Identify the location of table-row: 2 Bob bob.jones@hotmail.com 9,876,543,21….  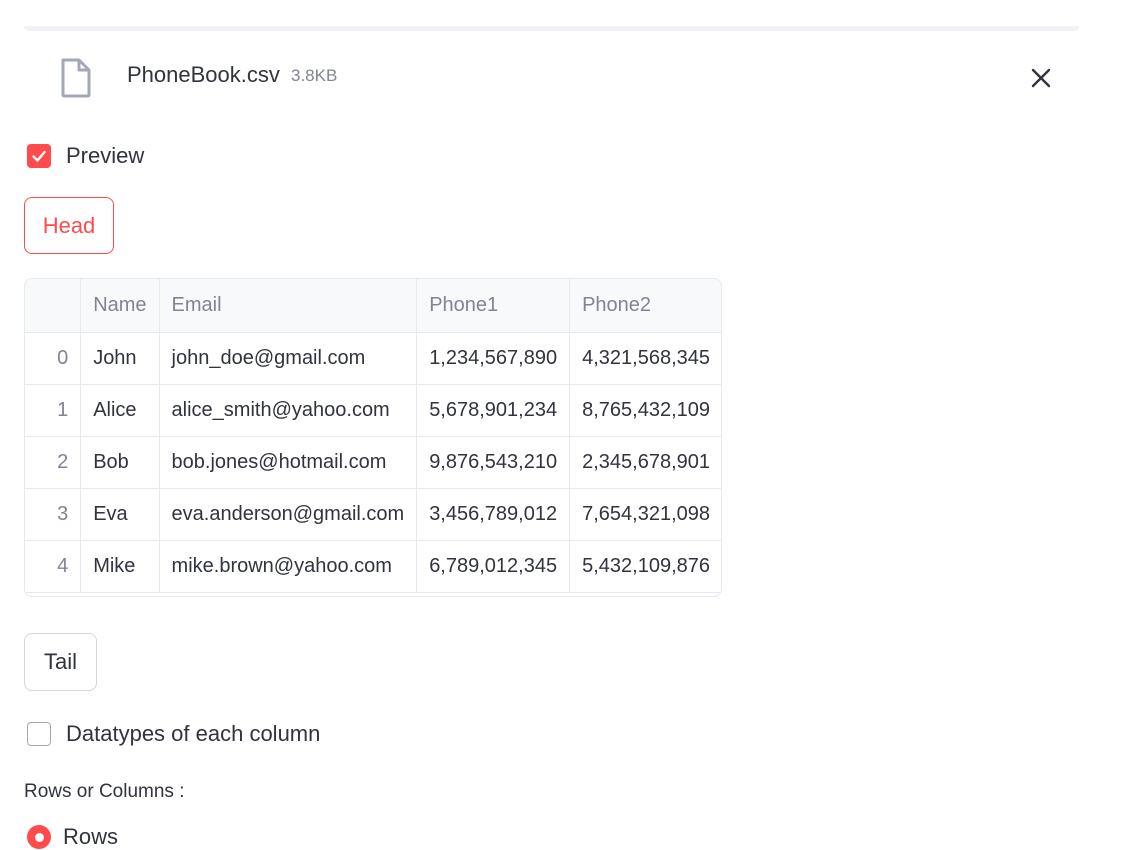
(373, 462).